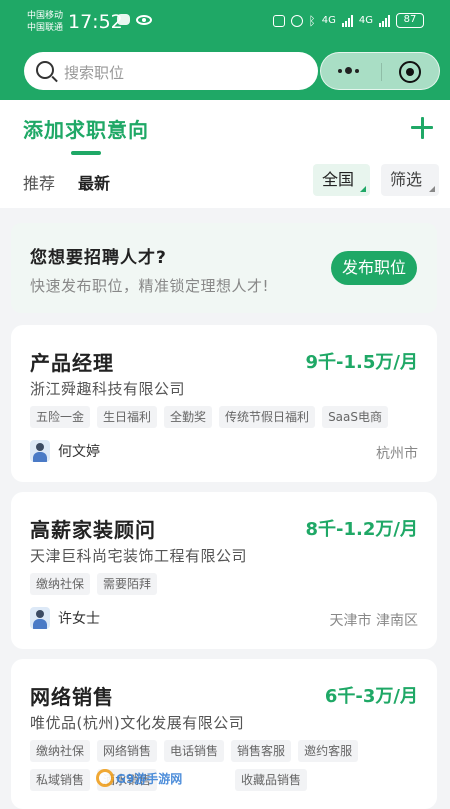  What do you see at coordinates (312, 20) in the screenshot?
I see `bluetooth-icon: ᛒ` at bounding box center [312, 20].